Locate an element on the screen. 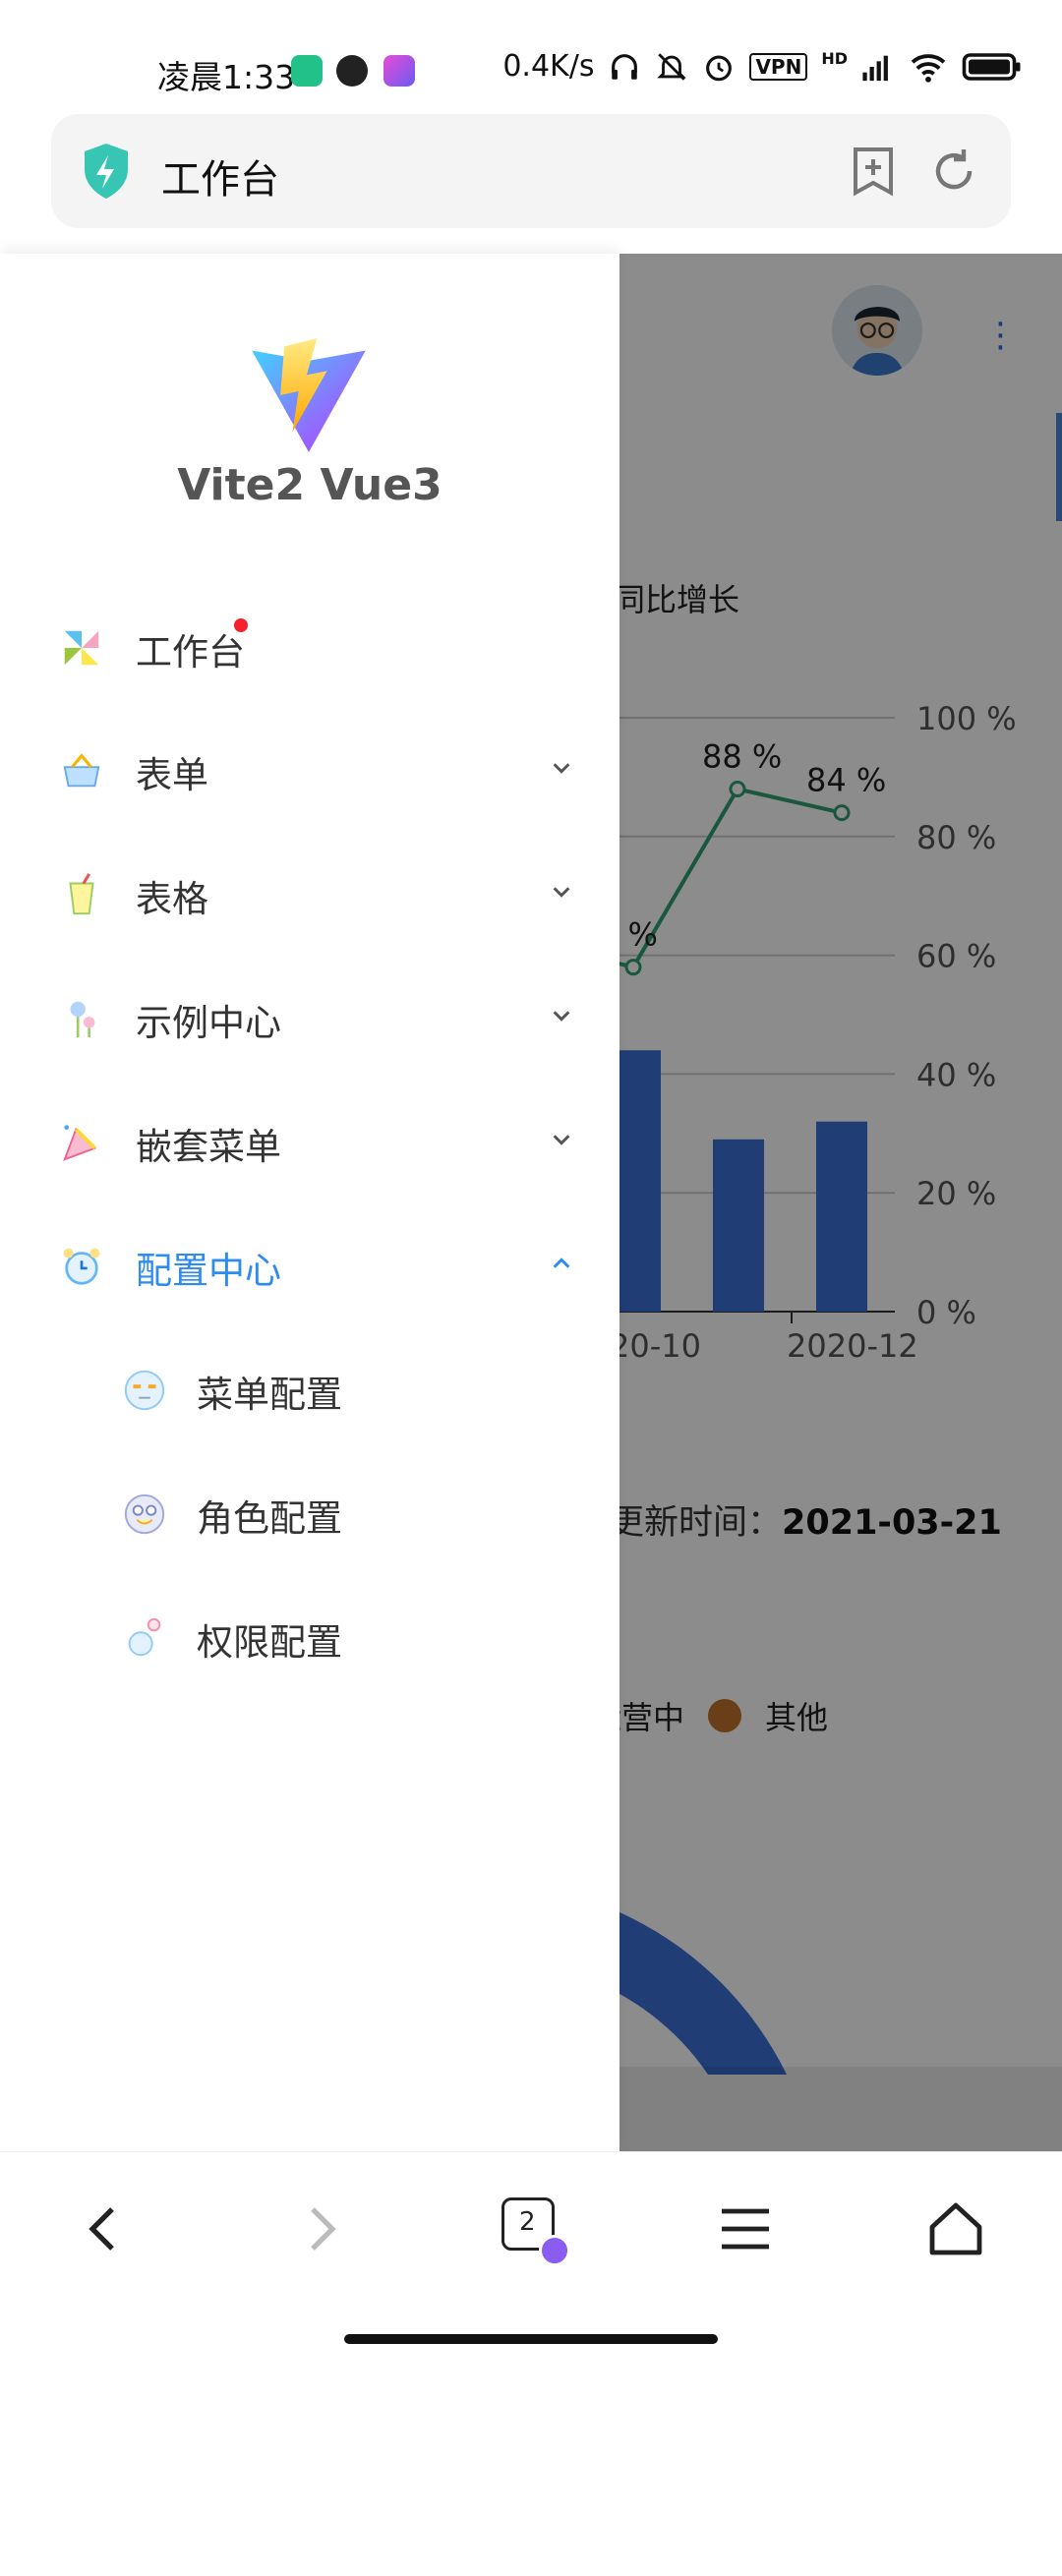  status-right: 0.4K/s VPN HD is located at coordinates (762, 66).